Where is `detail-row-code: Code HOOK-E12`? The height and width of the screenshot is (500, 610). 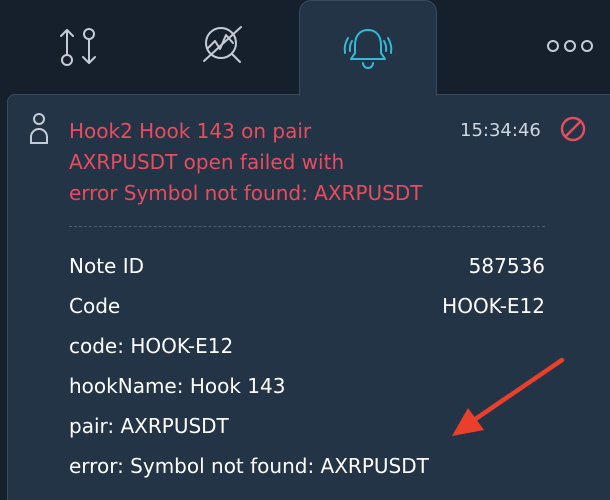
detail-row-code: Code HOOK-E12 is located at coordinates (307, 306).